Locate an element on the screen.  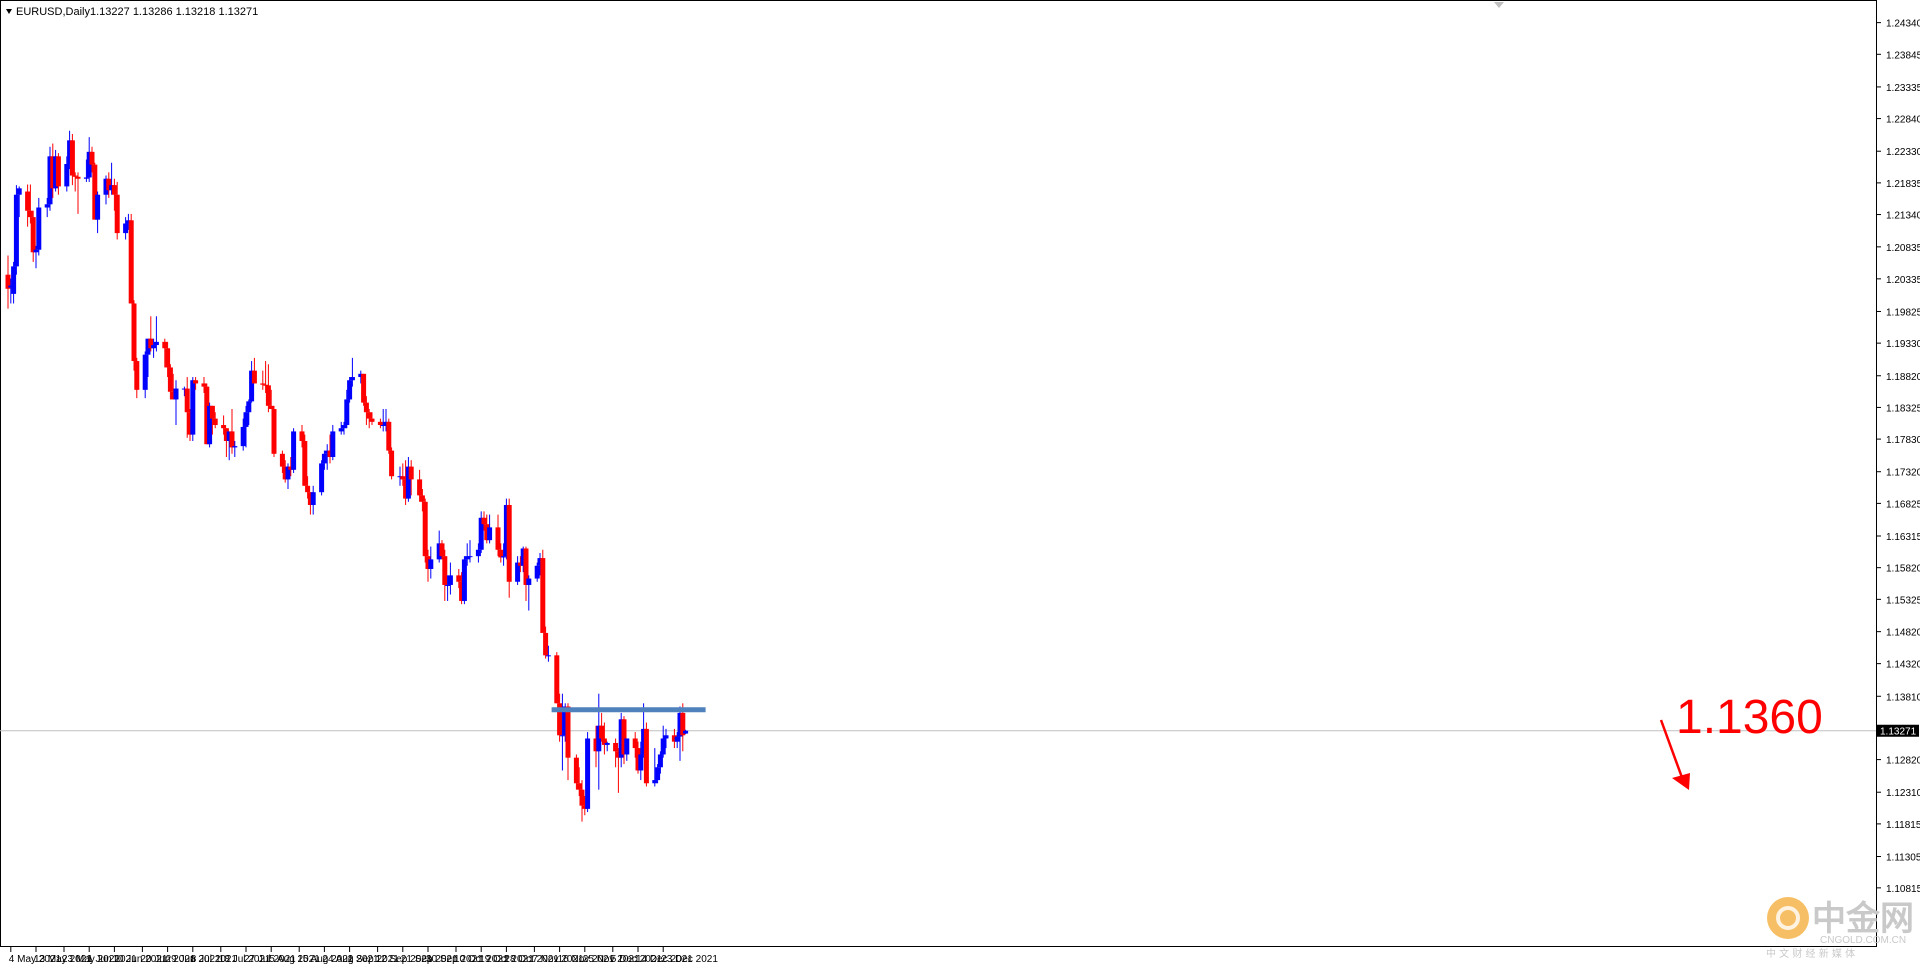
y-tick-label: 1.22330 is located at coordinates (1903, 152).